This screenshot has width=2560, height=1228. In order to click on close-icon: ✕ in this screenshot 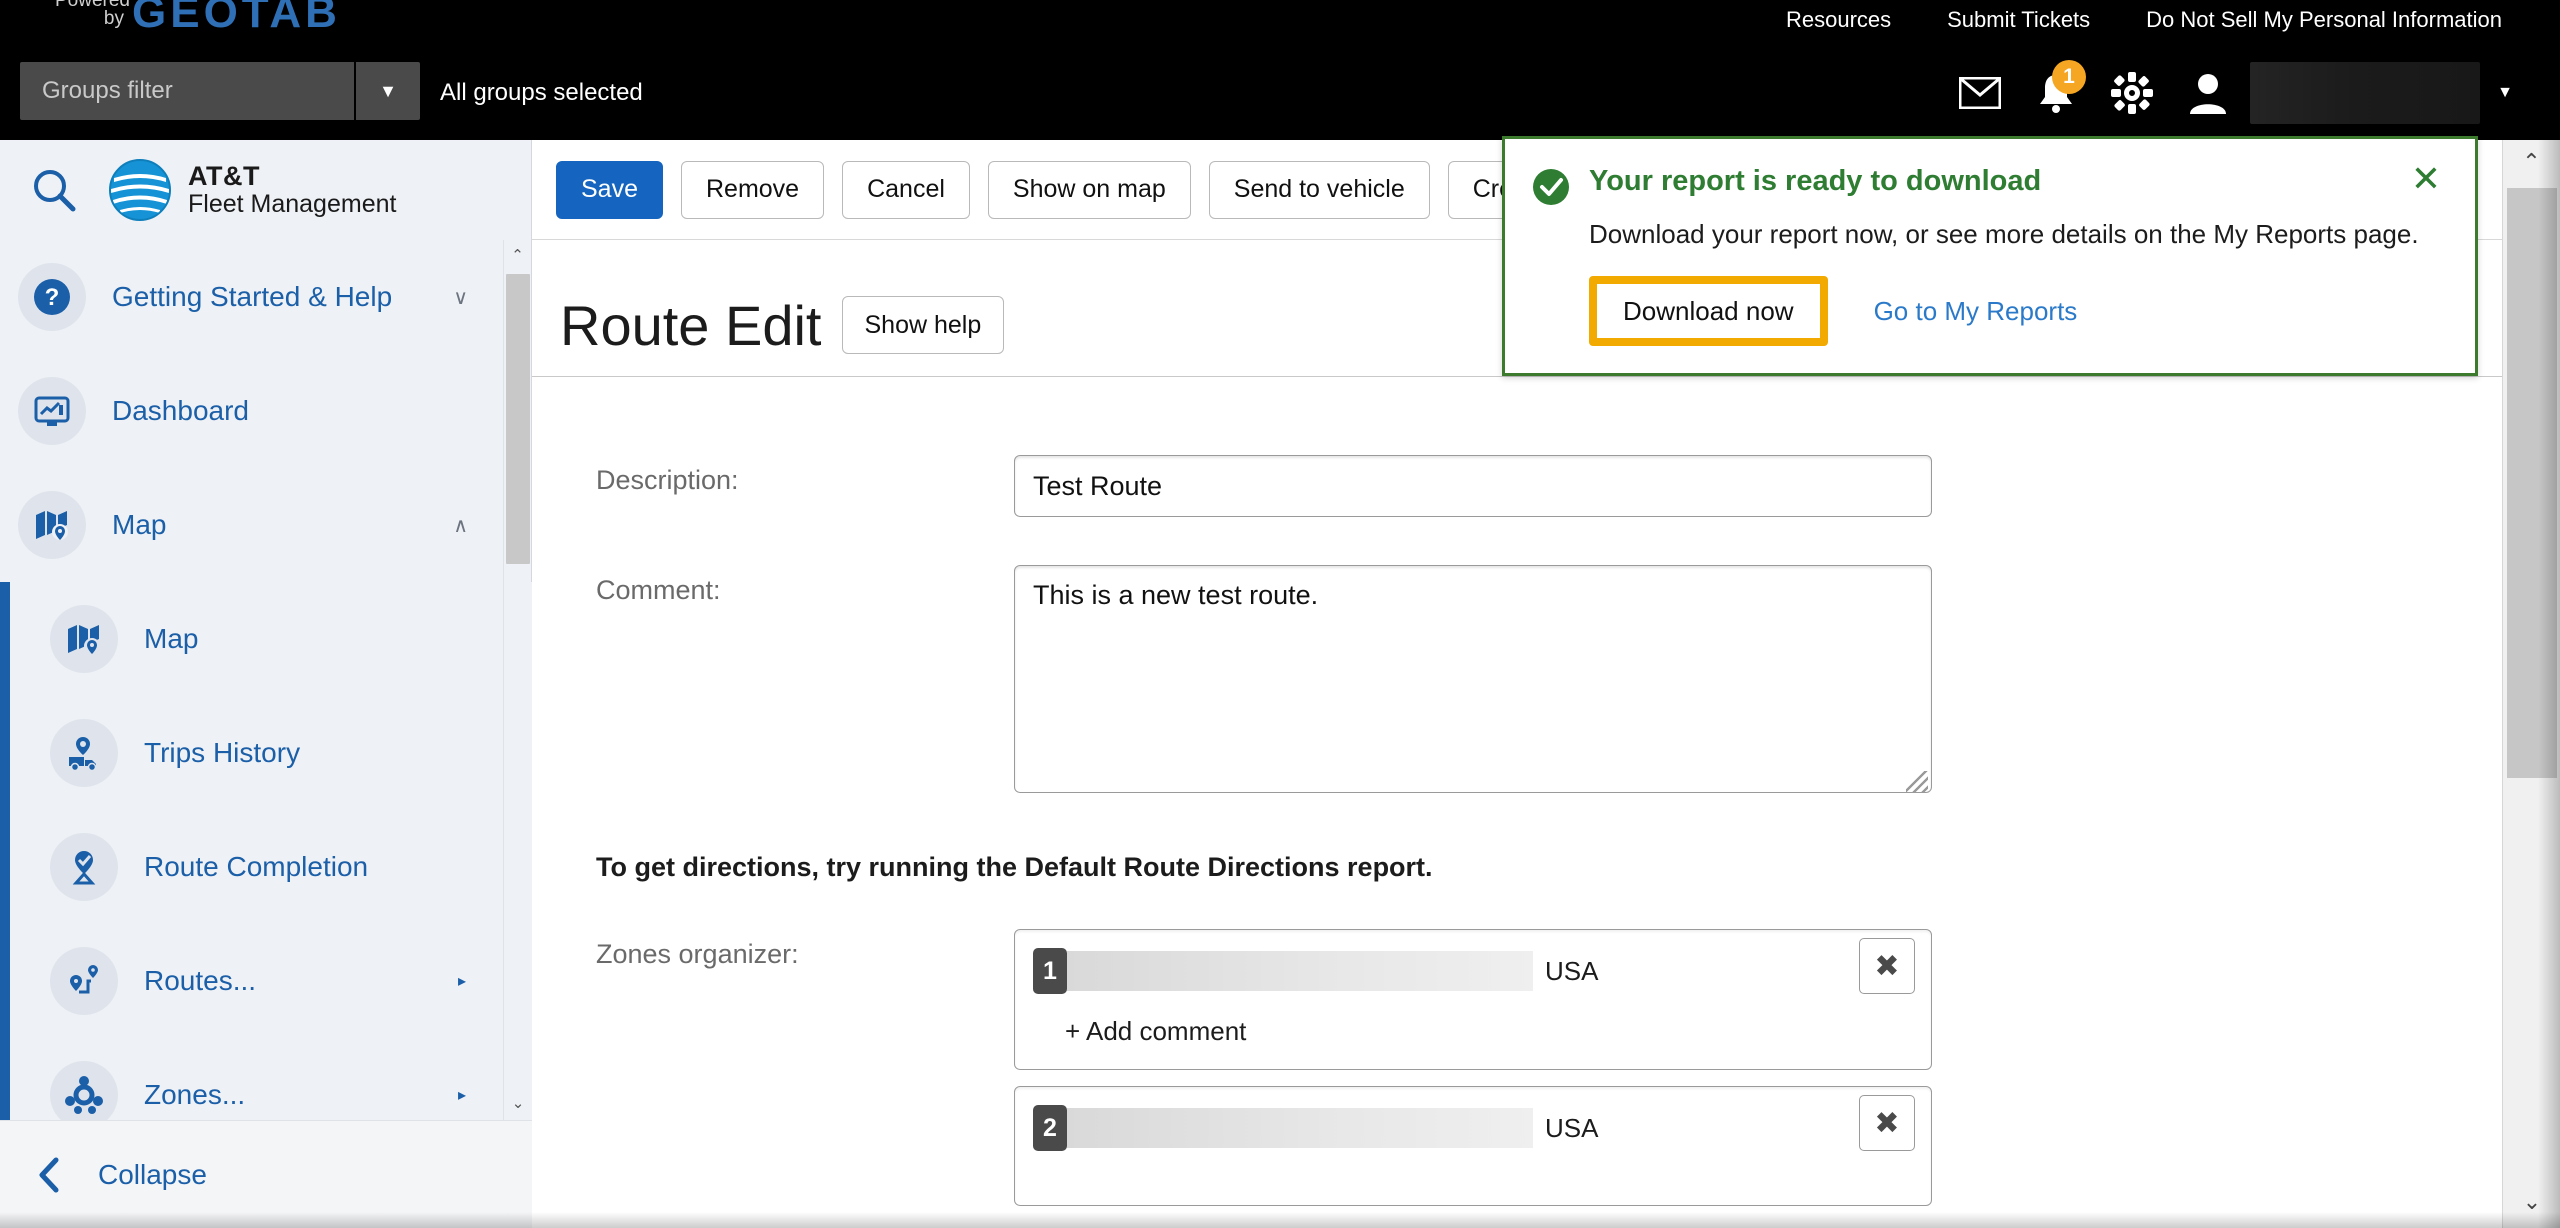, I will do `click(2426, 179)`.